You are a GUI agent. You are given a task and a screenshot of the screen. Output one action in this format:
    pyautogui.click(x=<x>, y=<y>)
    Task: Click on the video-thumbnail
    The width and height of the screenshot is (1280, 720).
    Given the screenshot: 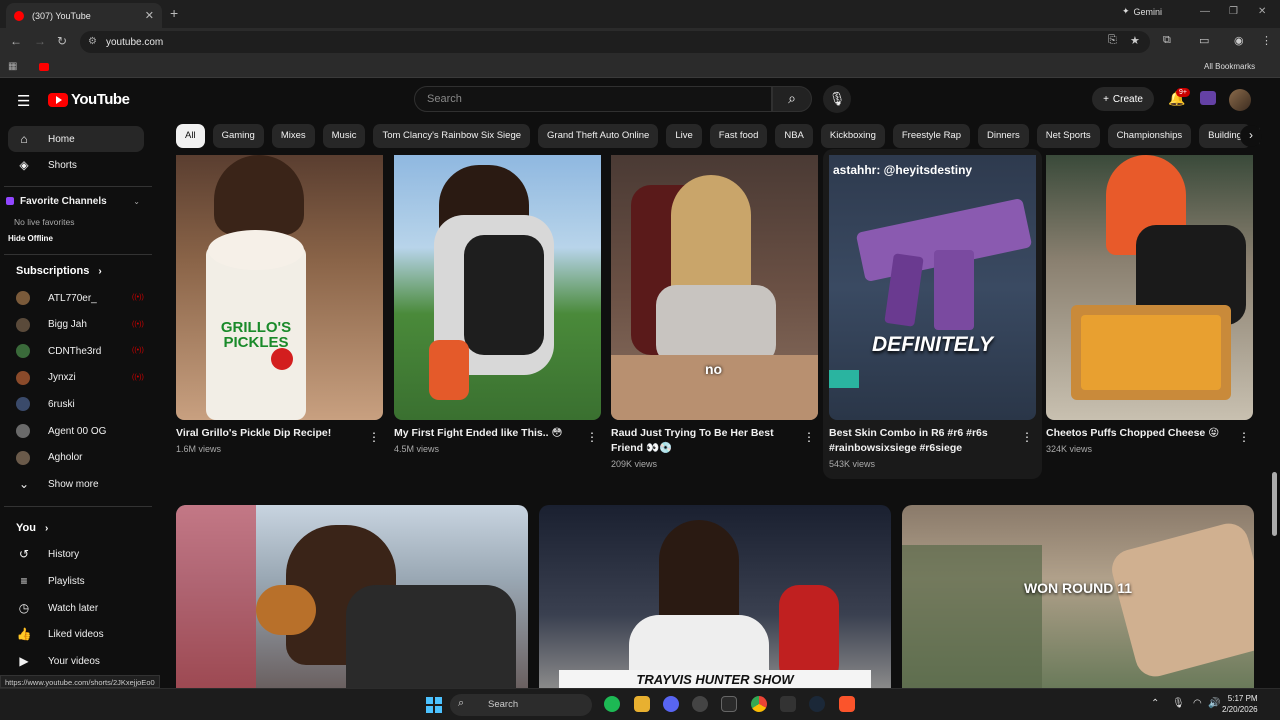 What is the action you would take?
    pyautogui.click(x=352, y=596)
    